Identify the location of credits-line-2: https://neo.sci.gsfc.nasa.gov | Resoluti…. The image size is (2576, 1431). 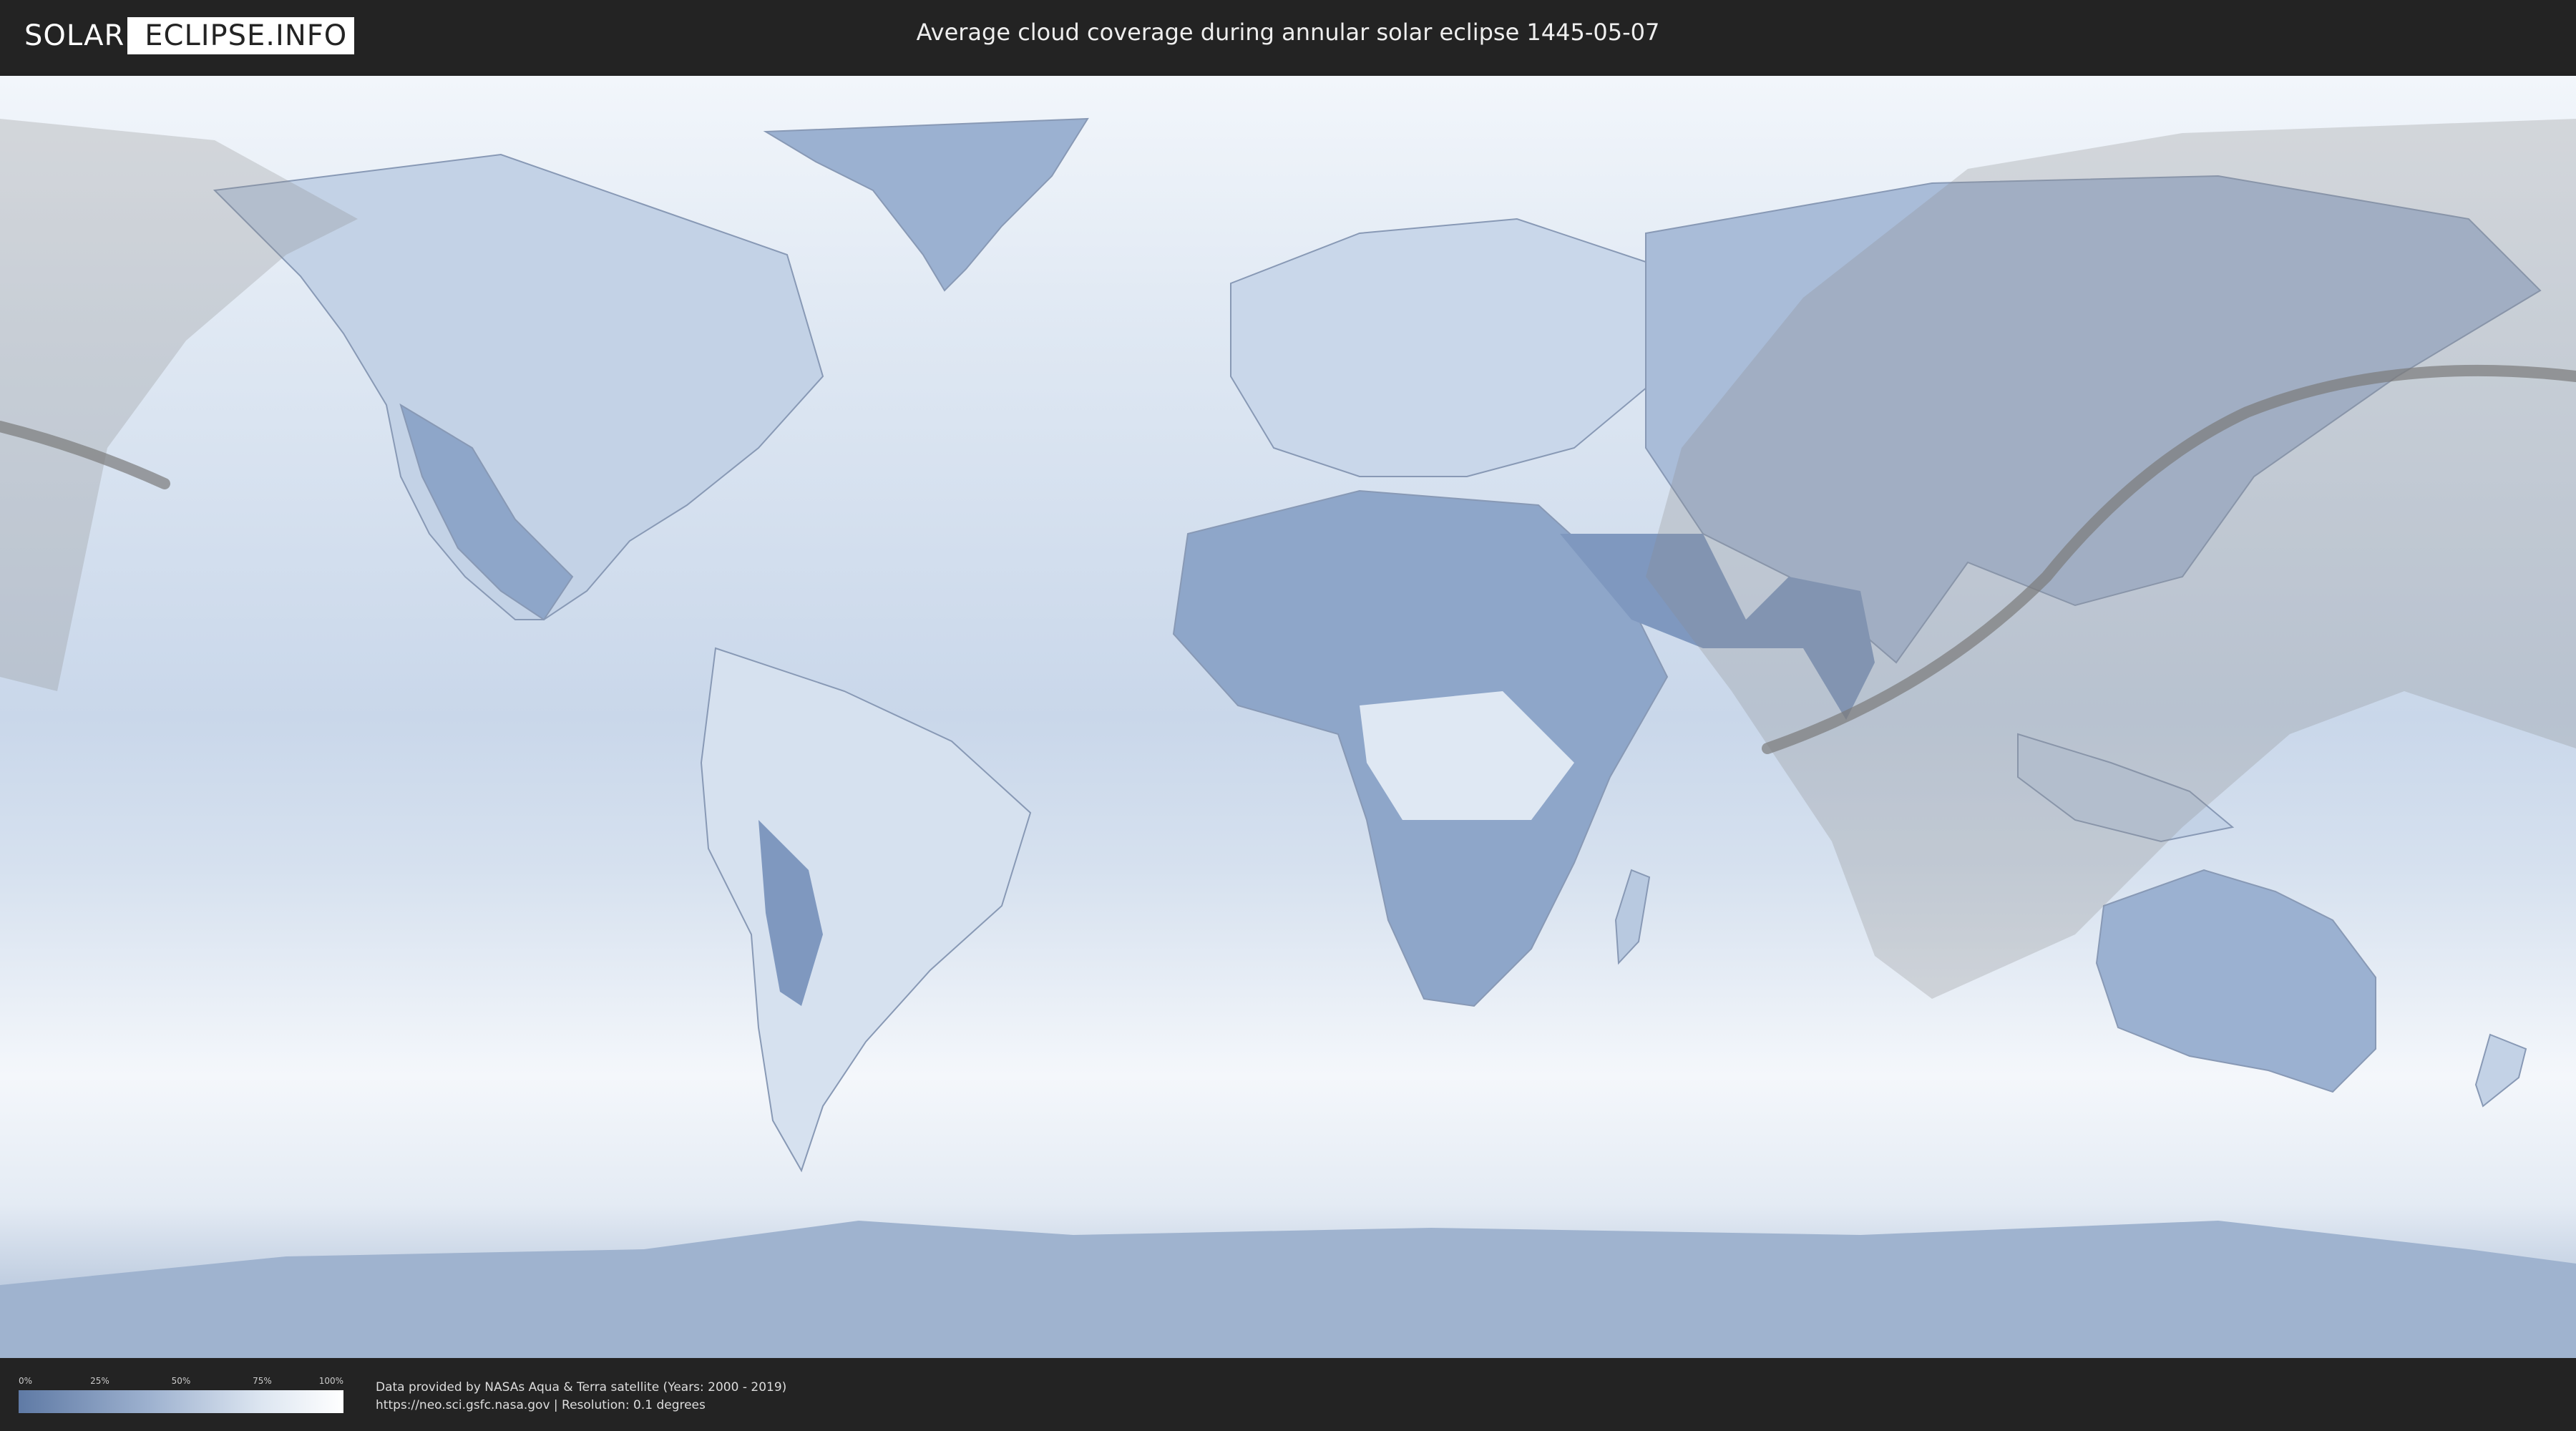
(541, 1405).